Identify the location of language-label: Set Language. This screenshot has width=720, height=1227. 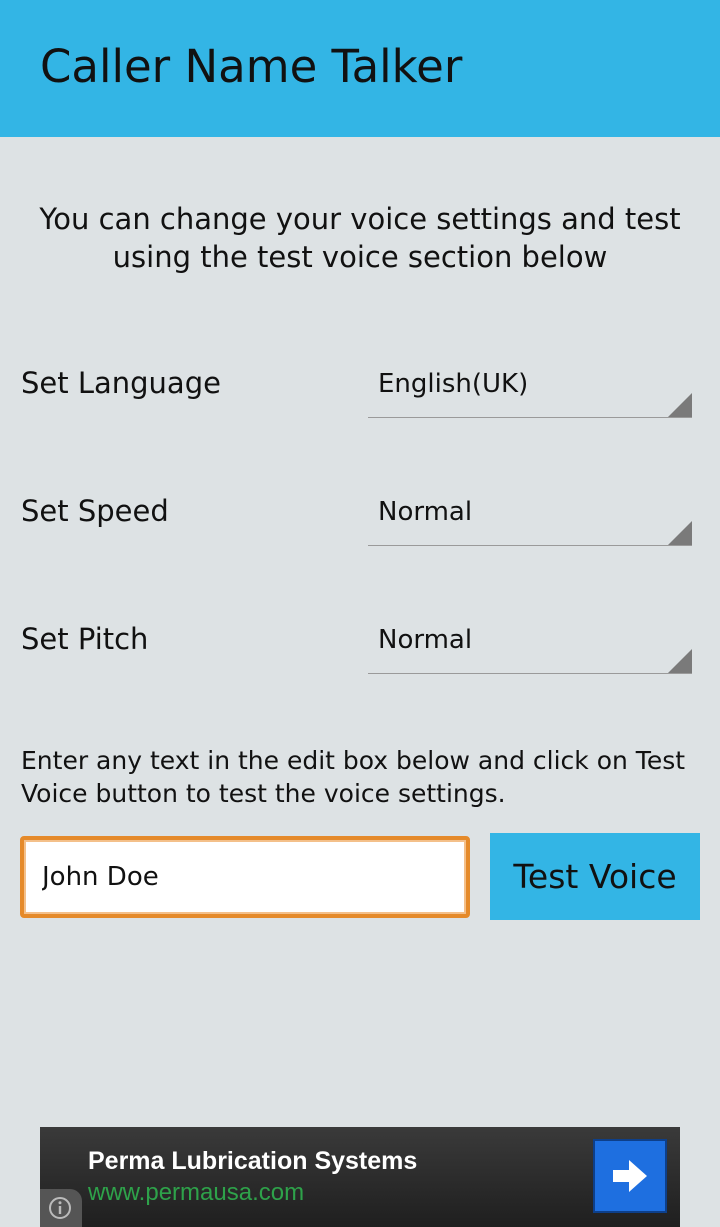
(121, 383).